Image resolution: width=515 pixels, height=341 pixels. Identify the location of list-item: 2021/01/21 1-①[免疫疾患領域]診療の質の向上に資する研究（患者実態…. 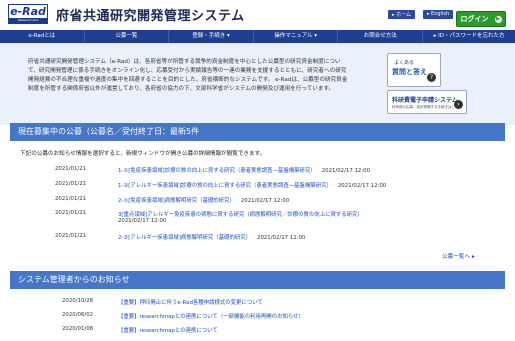
(257, 171).